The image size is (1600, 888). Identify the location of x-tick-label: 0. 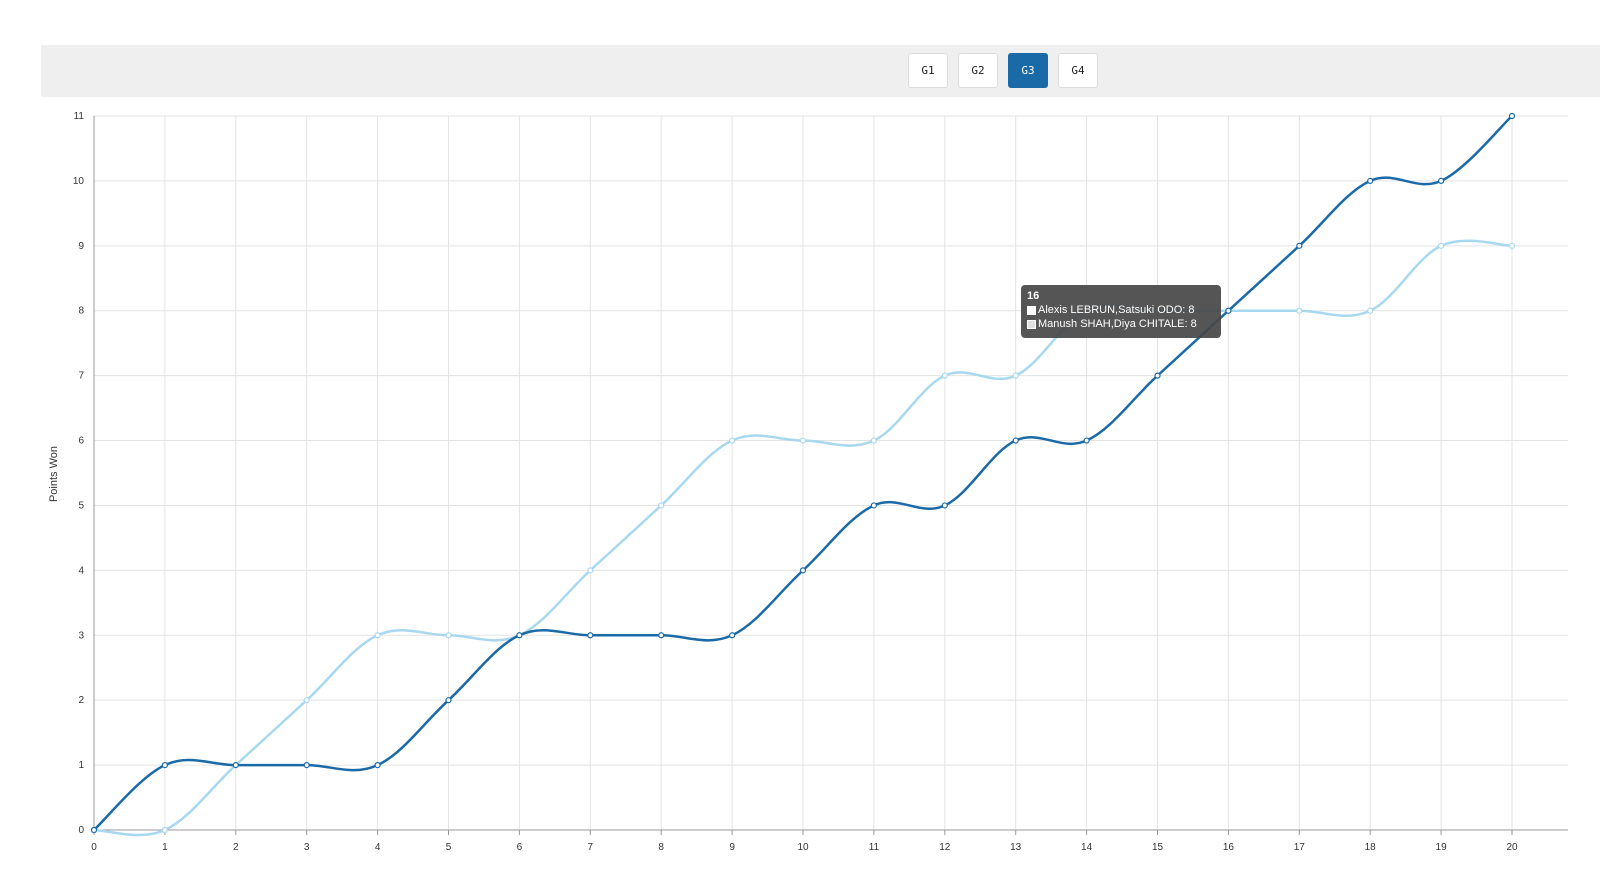
(94, 847).